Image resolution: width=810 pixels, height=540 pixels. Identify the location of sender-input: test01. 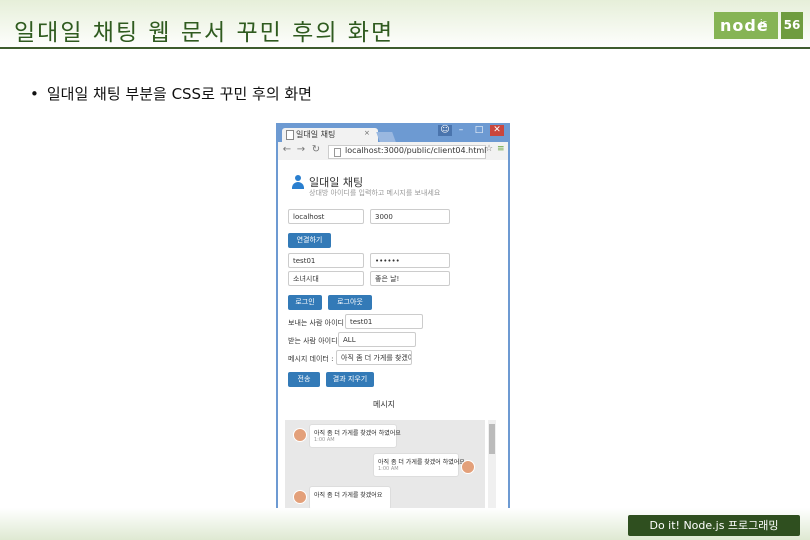
(384, 321).